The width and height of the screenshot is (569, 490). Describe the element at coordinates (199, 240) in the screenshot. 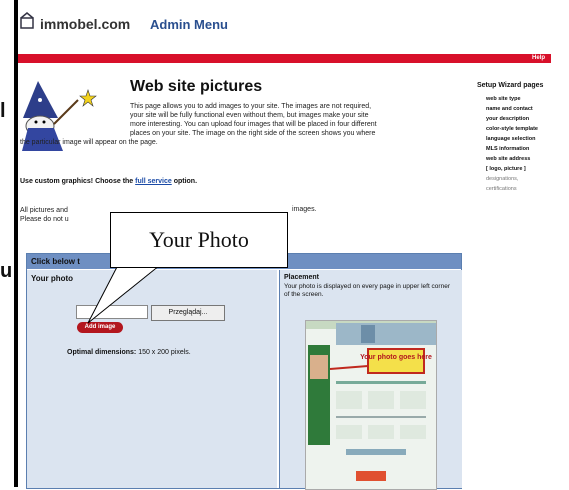

I see `your-photo-callout: Your Photo` at that location.